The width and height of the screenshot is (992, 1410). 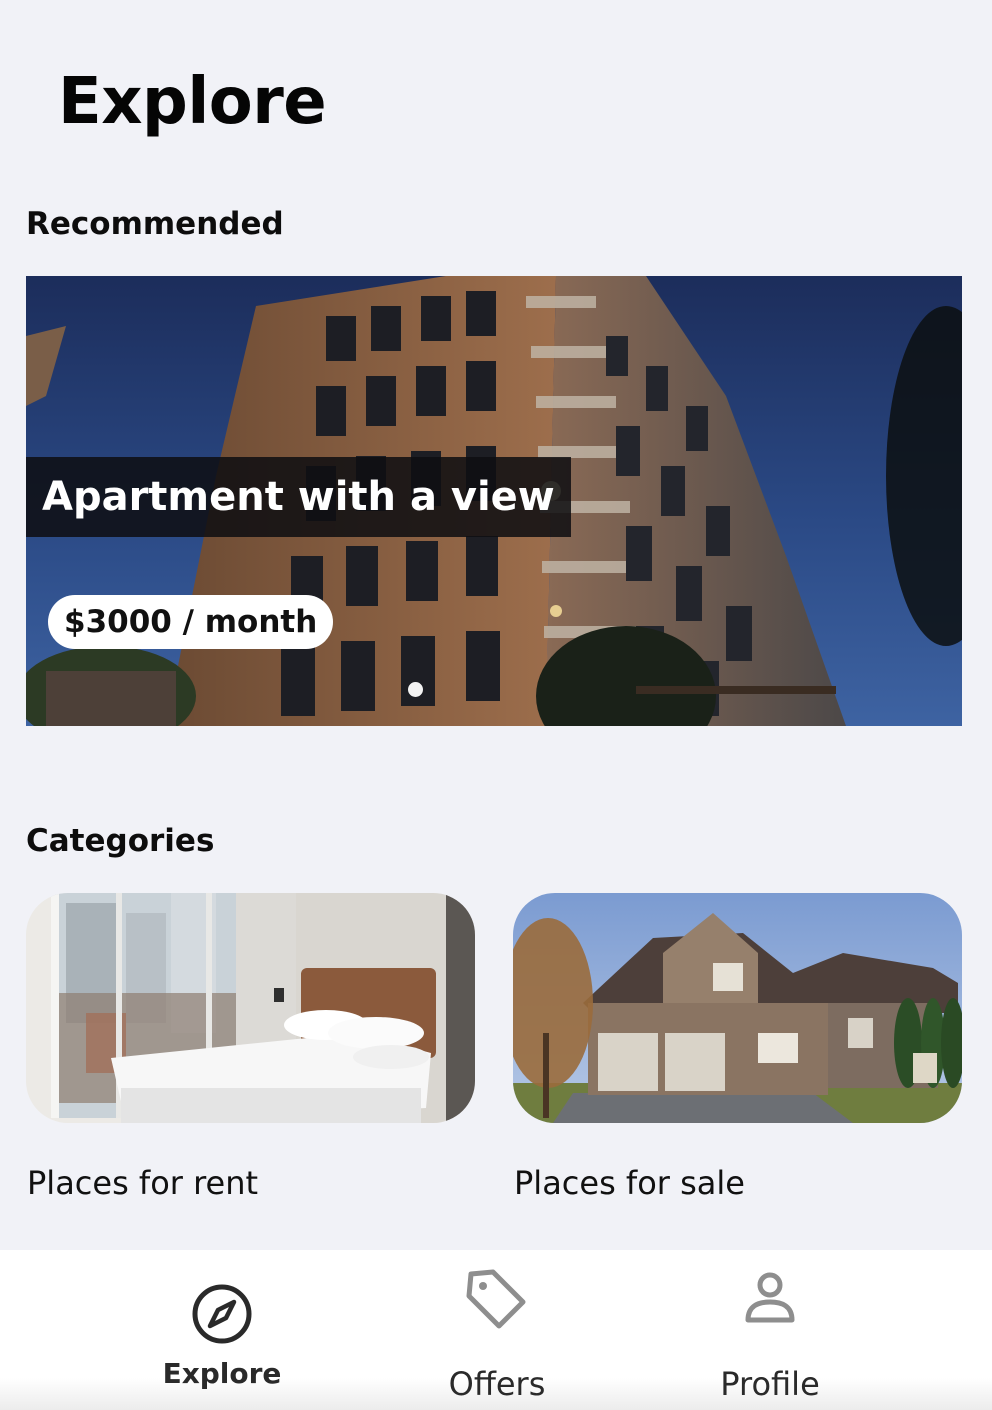 I want to click on carousel-dot, so click(x=415, y=689).